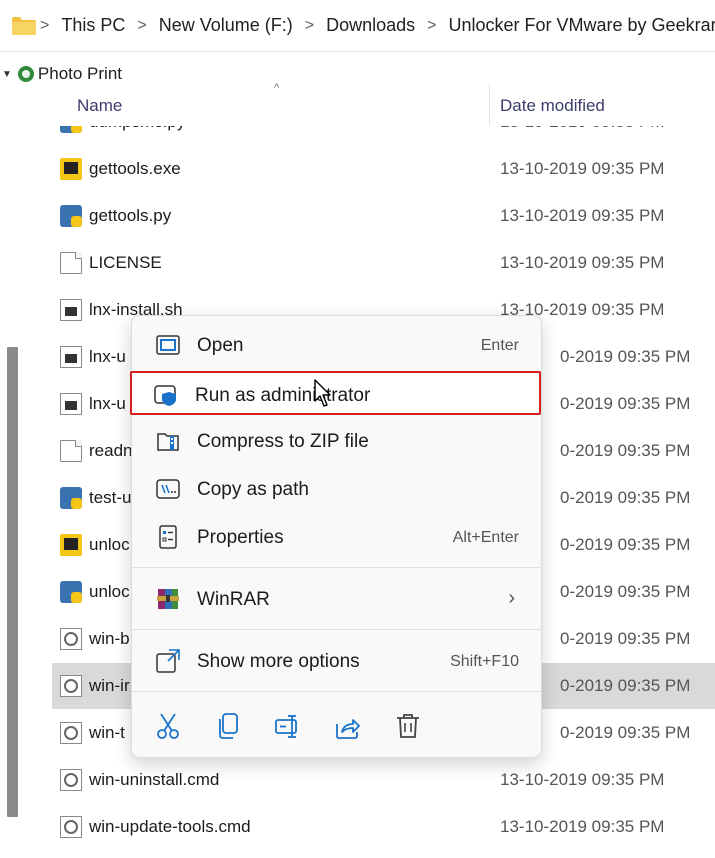 This screenshot has width=715, height=858. I want to click on photo-print-icon, so click(25, 74).